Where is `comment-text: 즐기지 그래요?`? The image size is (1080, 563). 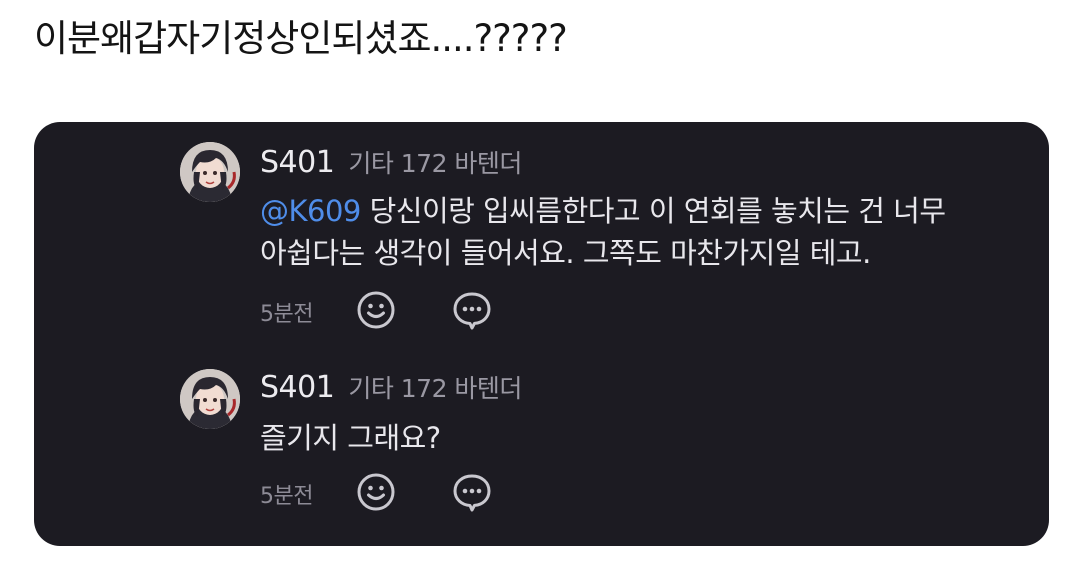
comment-text: 즐기지 그래요? is located at coordinates (350, 438).